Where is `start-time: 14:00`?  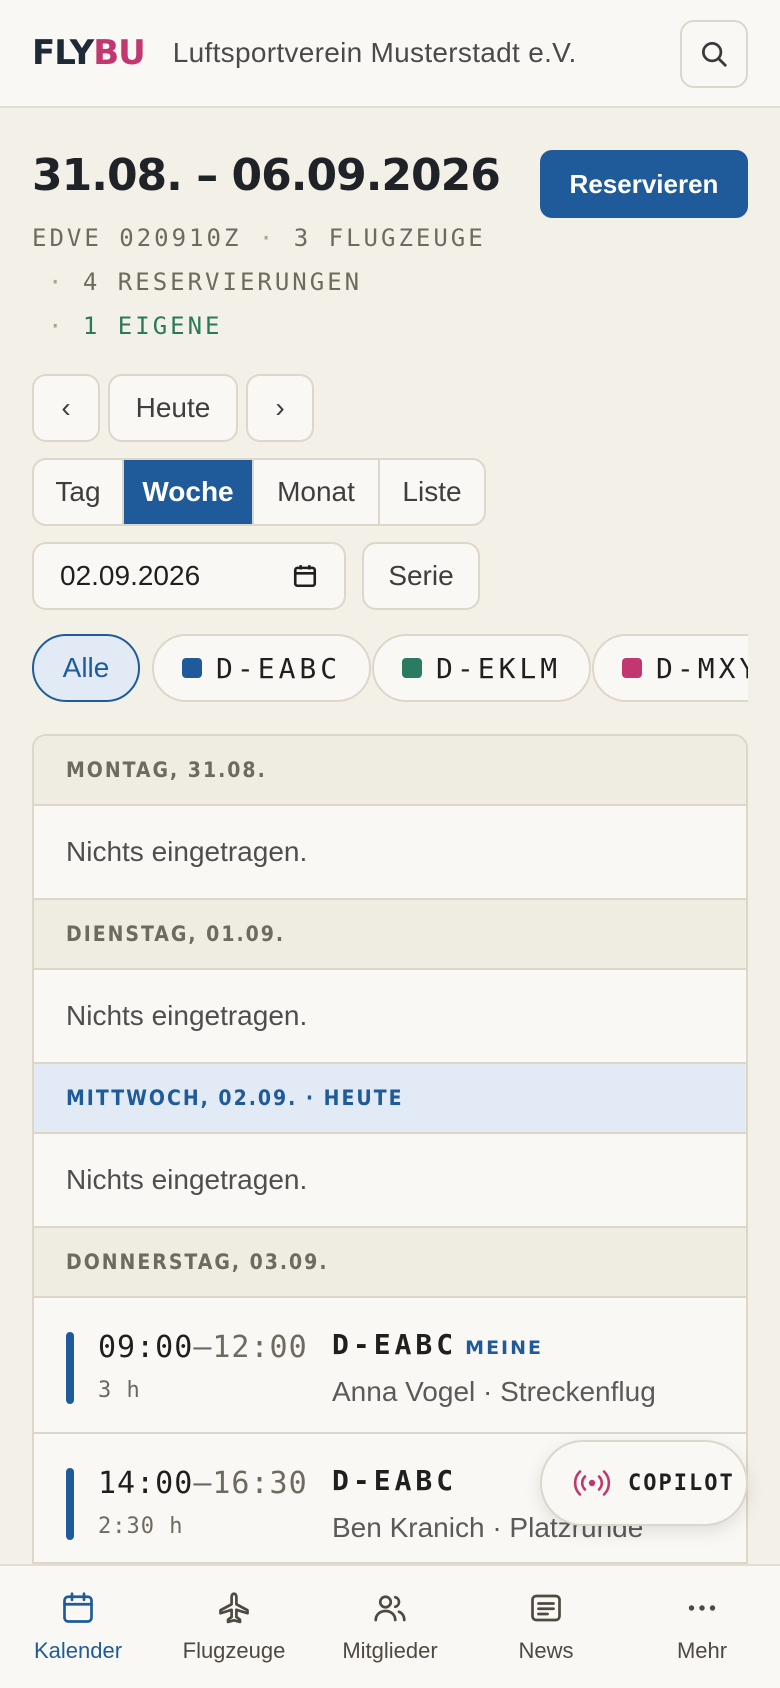
start-time: 14:00 is located at coordinates (146, 1483).